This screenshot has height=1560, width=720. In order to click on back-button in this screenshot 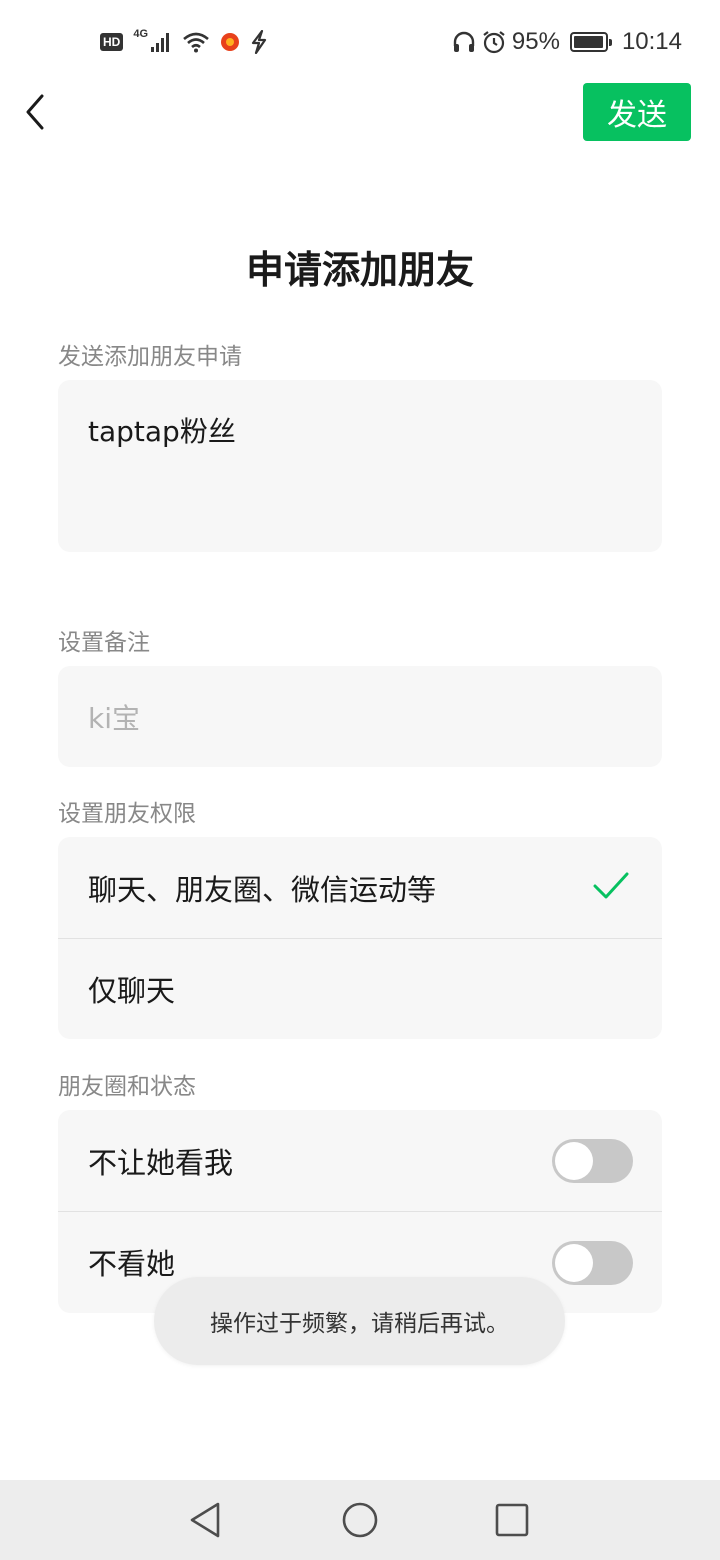, I will do `click(38, 112)`.